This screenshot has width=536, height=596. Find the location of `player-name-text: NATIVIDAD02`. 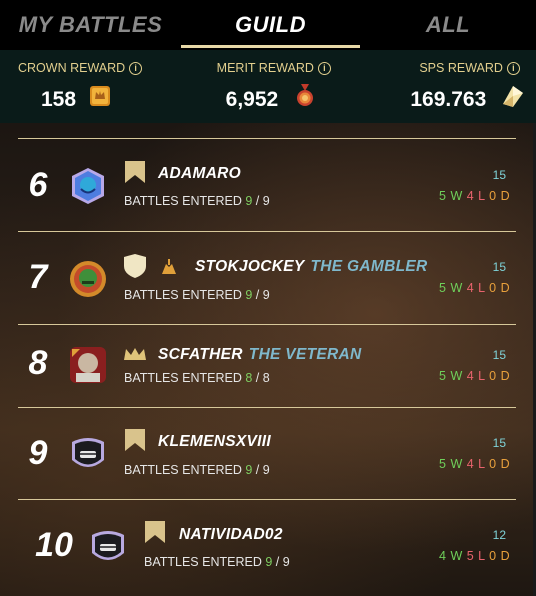

player-name-text: NATIVIDAD02 is located at coordinates (231, 534).